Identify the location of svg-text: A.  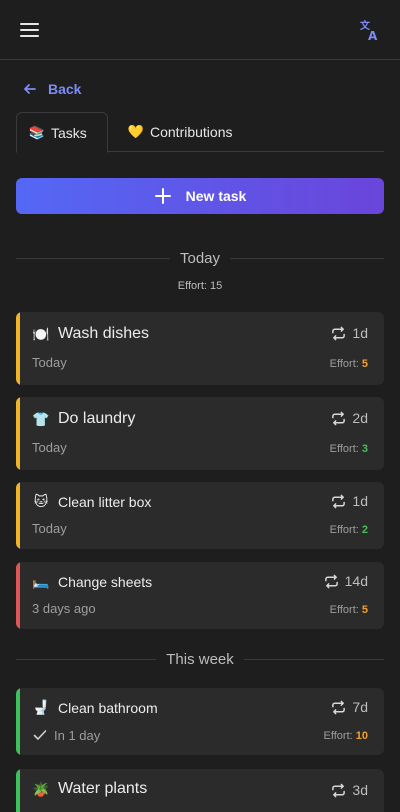
(373, 35).